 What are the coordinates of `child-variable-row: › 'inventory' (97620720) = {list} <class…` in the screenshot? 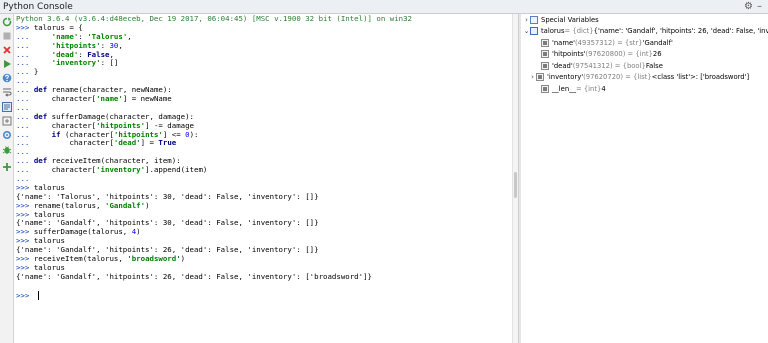 It's located at (639, 77).